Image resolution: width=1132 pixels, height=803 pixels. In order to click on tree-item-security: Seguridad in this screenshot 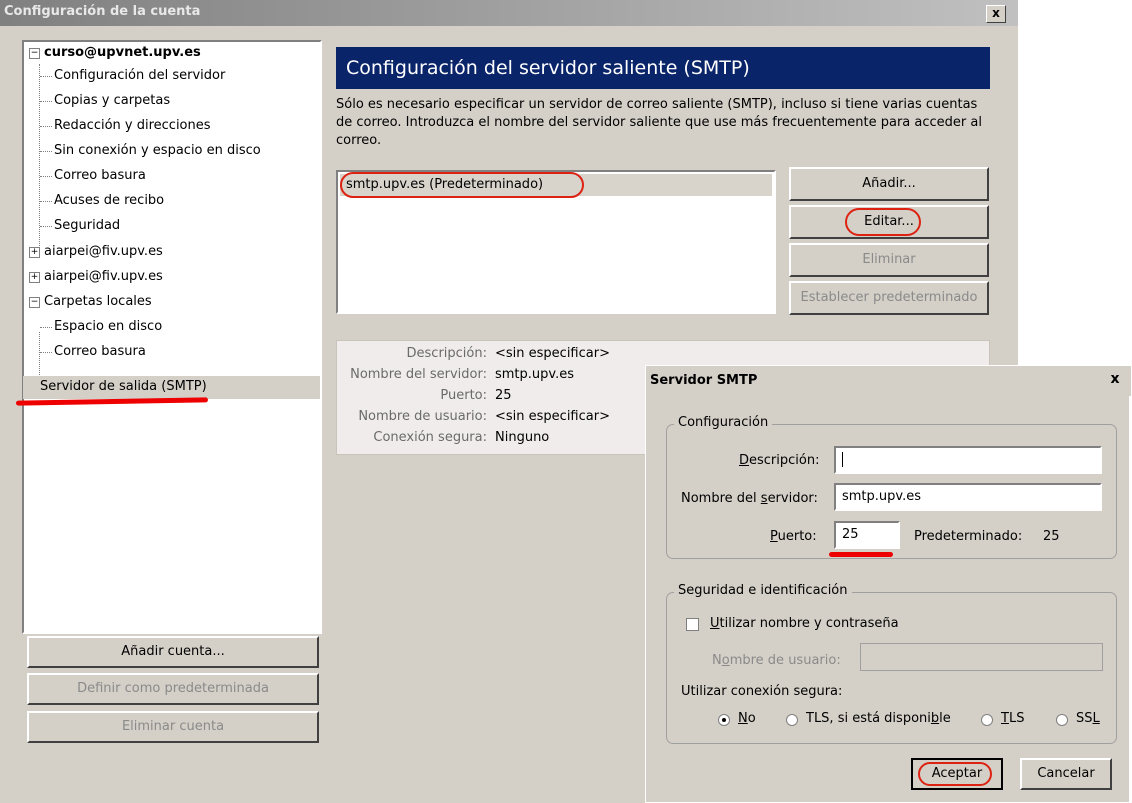, I will do `click(87, 226)`.